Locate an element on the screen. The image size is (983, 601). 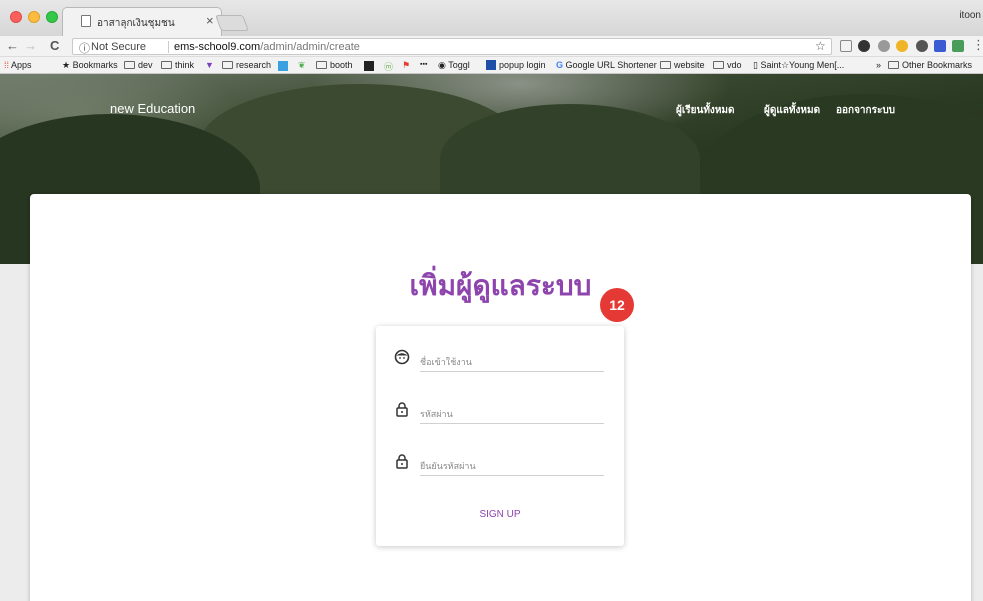
toggl-icon: ◉ is located at coordinates (442, 65).